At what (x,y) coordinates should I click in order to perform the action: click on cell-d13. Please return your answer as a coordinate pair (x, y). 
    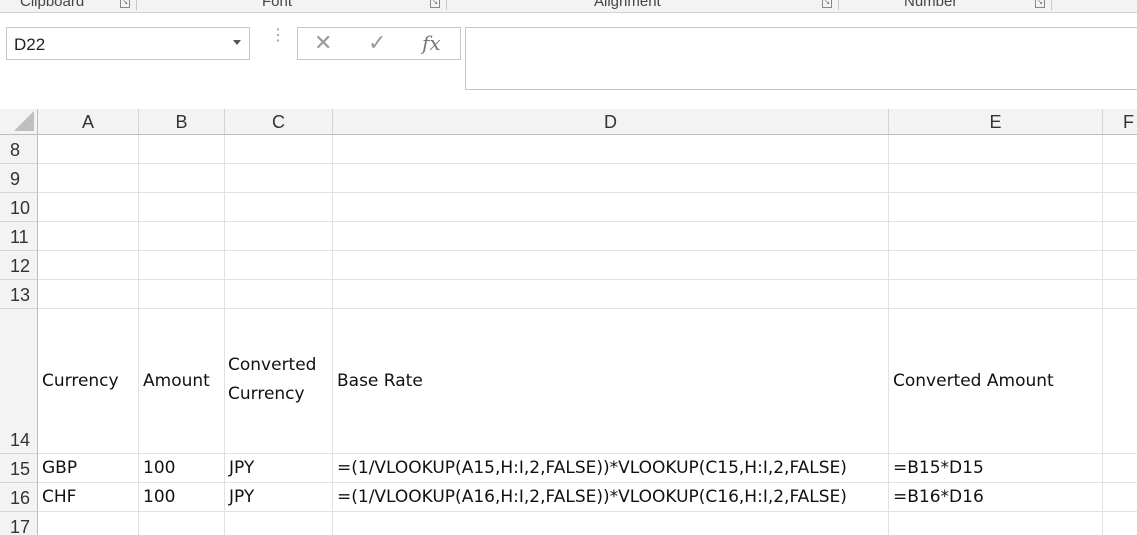
    Looking at the image, I should click on (611, 294).